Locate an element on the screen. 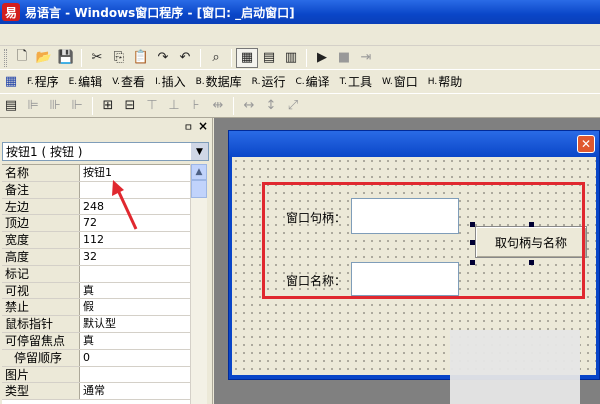 The width and height of the screenshot is (600, 404). title-bar: 易 易语言 - Windows窗口程序 - [窗口: _启动窗口] is located at coordinates (300, 12).